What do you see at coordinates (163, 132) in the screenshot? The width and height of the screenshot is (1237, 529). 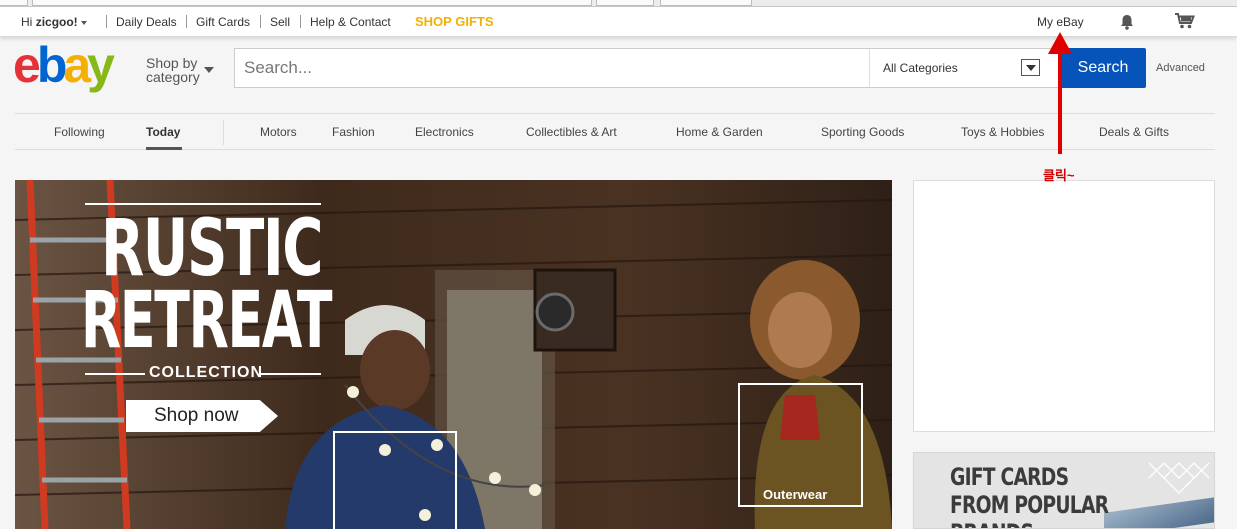 I see `nav-item-today: Today` at bounding box center [163, 132].